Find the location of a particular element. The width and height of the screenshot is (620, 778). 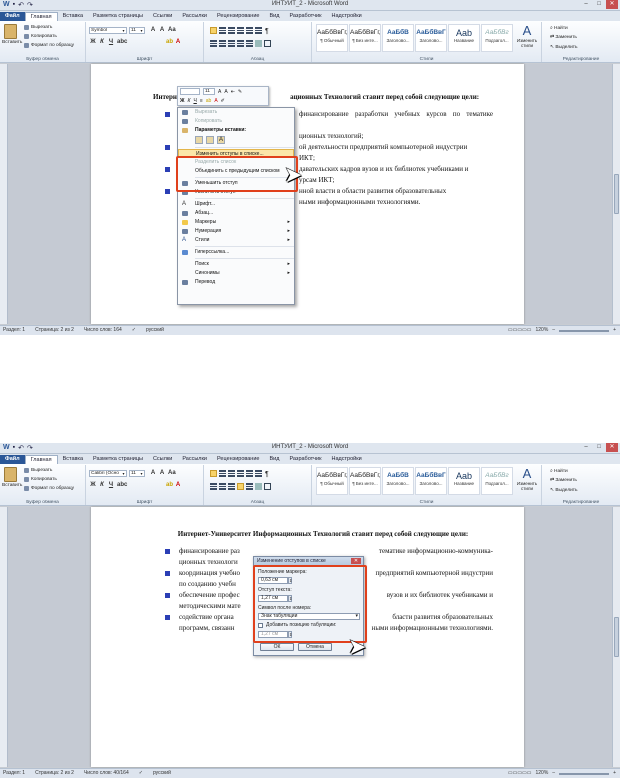

paste-button: Вставить is located at coordinates (12, 34).